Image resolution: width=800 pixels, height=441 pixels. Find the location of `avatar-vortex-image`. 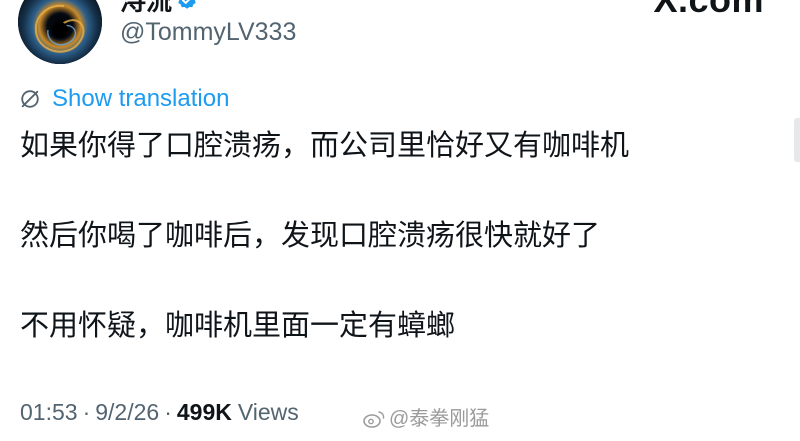

avatar-vortex-image is located at coordinates (60, 32).